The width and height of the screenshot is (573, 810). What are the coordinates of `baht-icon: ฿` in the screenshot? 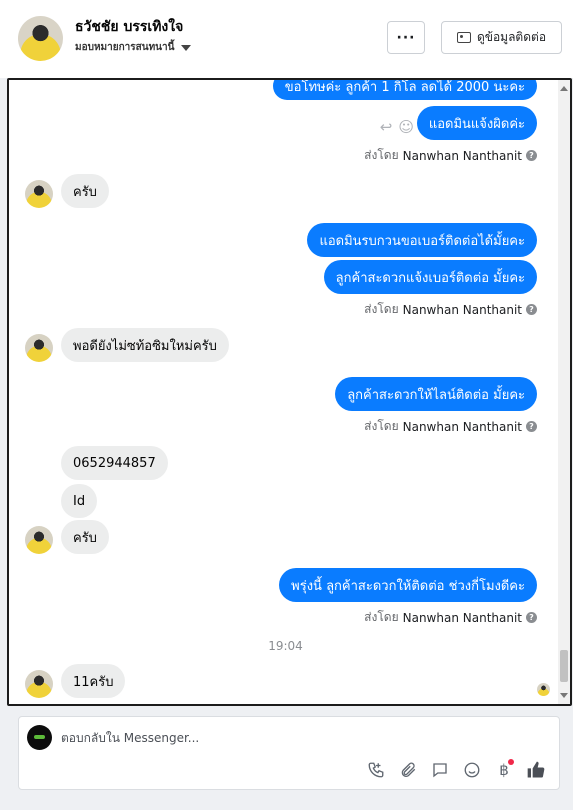 It's located at (504, 770).